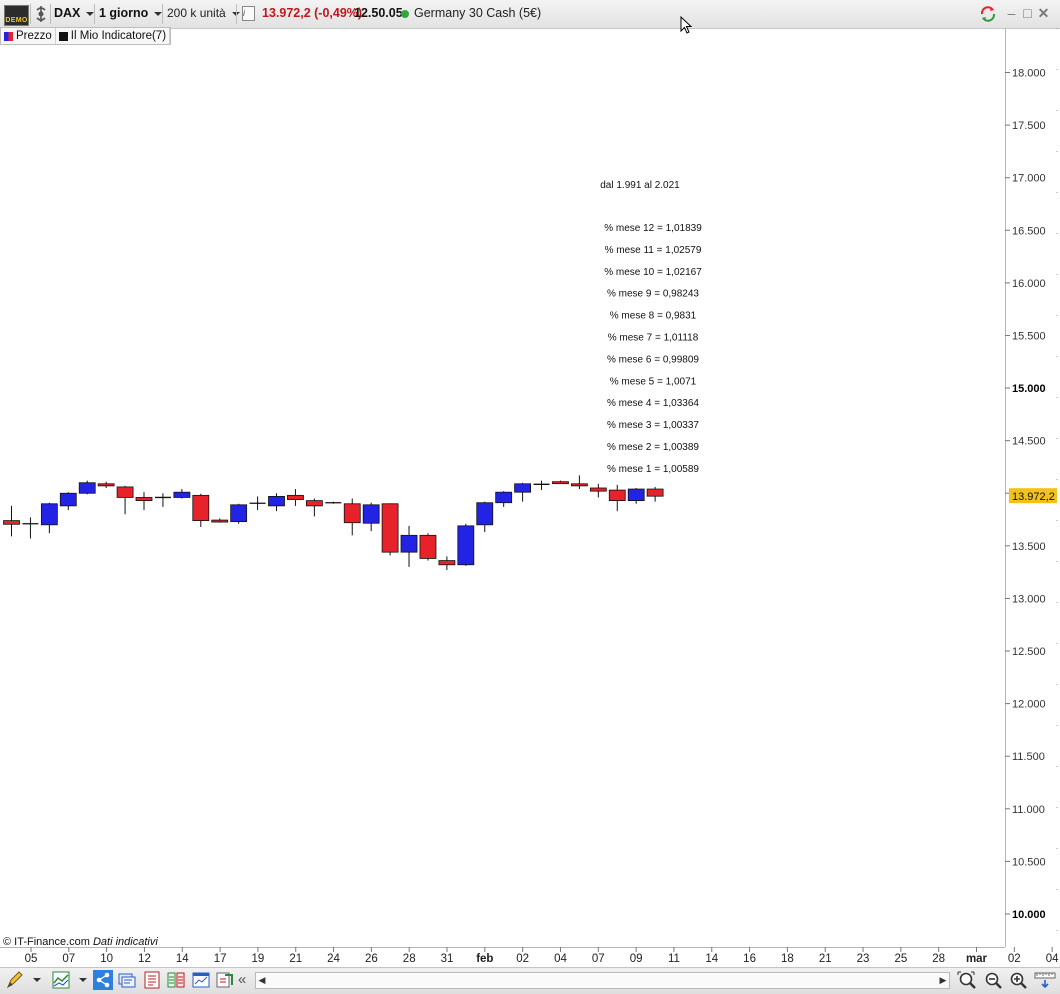 The height and width of the screenshot is (994, 1060). What do you see at coordinates (674, 959) in the screenshot?
I see `x-tick-label: 11` at bounding box center [674, 959].